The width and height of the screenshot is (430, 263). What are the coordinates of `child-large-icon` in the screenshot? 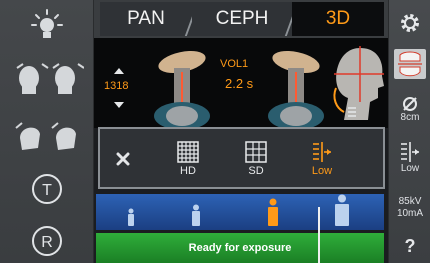 It's located at (196, 215).